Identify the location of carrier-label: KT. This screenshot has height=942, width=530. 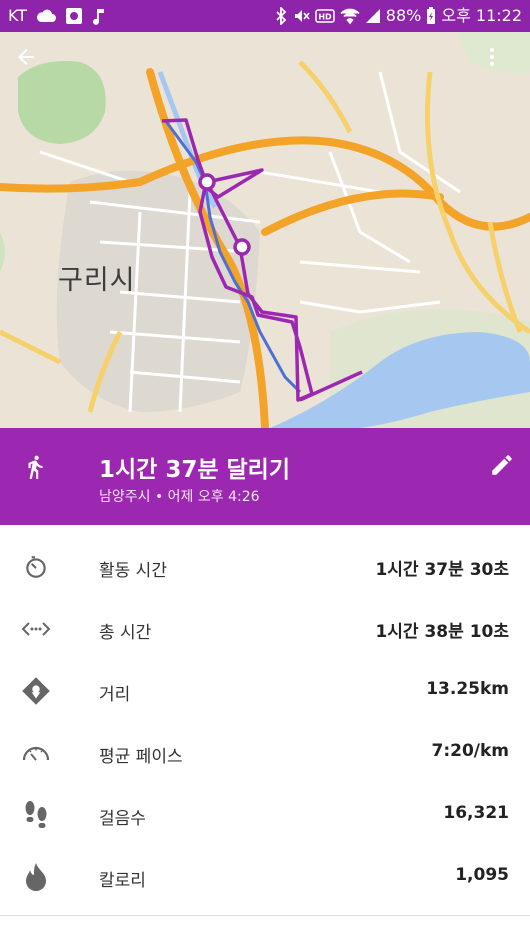
(18, 15).